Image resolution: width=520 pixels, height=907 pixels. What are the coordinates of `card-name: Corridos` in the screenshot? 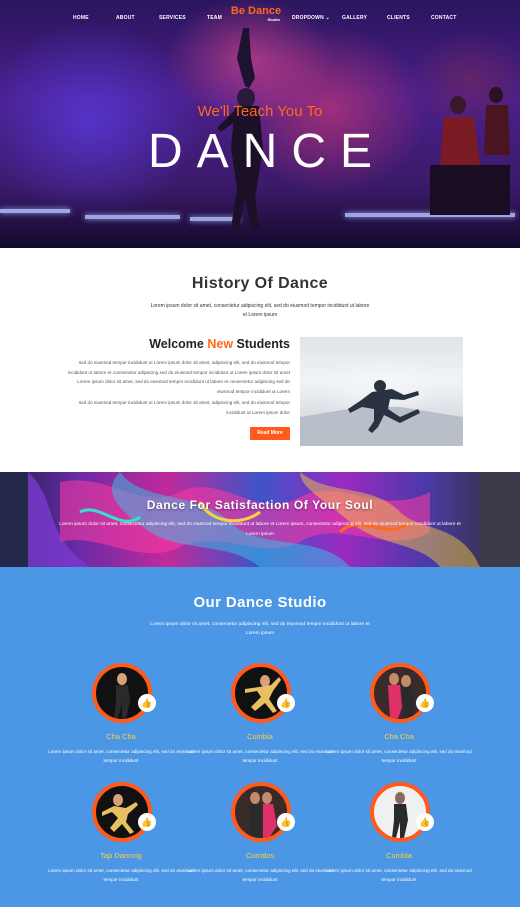 It's located at (260, 855).